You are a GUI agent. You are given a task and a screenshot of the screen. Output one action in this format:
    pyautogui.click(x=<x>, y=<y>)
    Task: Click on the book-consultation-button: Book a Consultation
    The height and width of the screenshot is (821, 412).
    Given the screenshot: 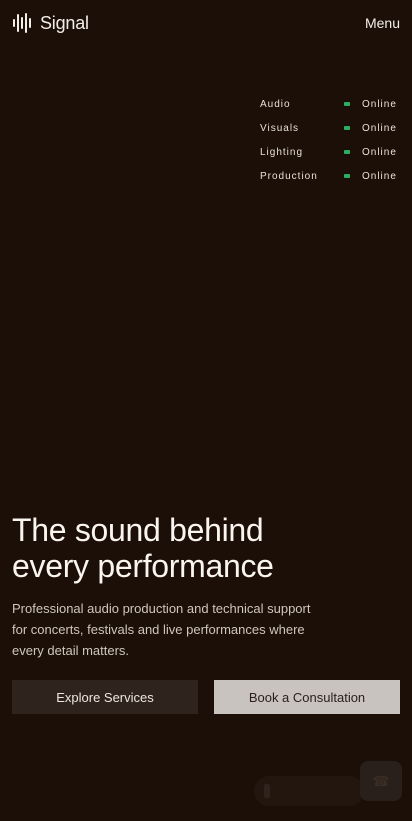 What is the action you would take?
    pyautogui.click(x=307, y=697)
    